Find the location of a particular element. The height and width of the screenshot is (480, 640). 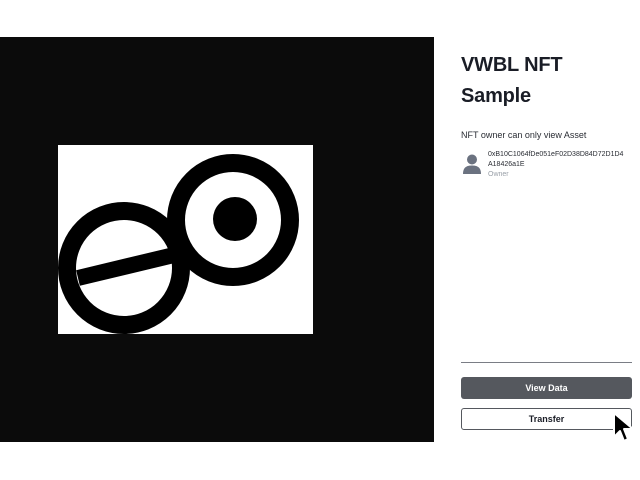

vwbl-logo-artwork is located at coordinates (178, 244).